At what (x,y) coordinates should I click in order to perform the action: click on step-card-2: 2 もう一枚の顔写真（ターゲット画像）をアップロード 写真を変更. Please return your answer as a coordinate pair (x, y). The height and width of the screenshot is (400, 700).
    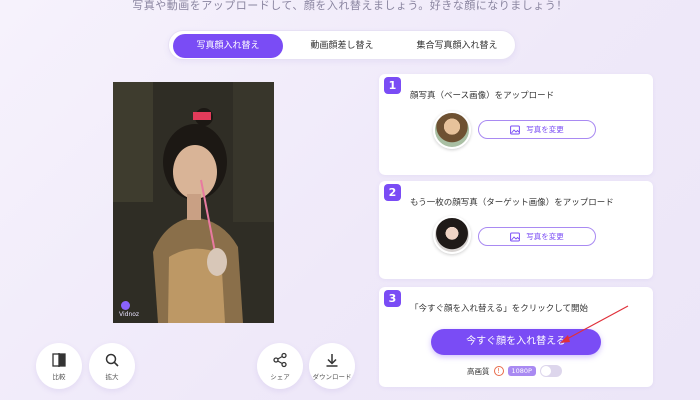
    Looking at the image, I should click on (516, 230).